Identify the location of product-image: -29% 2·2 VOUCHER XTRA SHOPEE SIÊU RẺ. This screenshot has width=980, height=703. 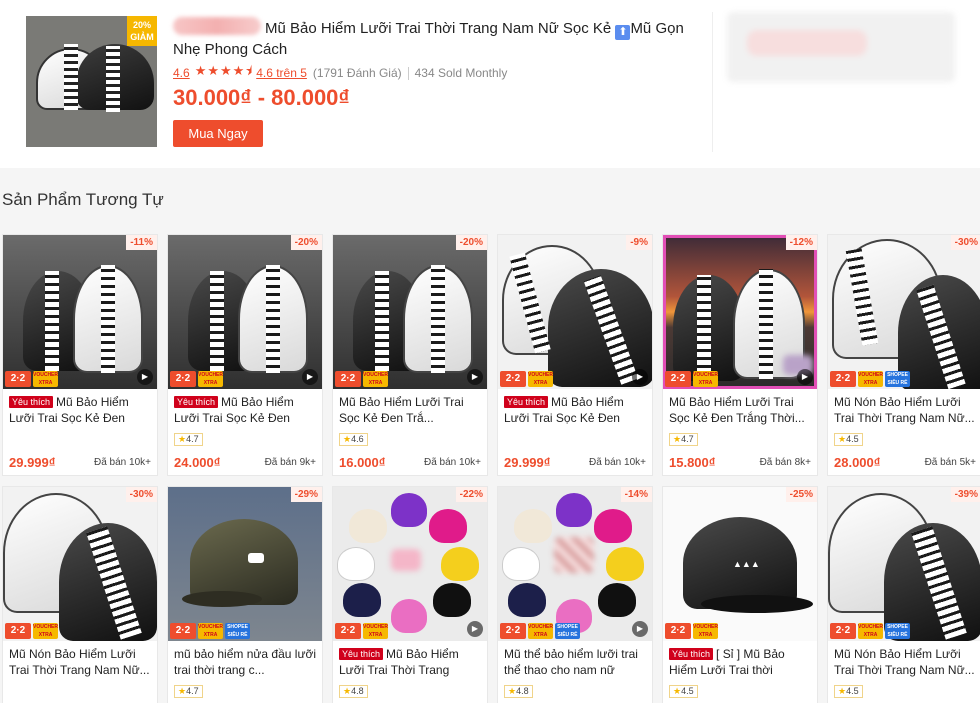
(245, 564).